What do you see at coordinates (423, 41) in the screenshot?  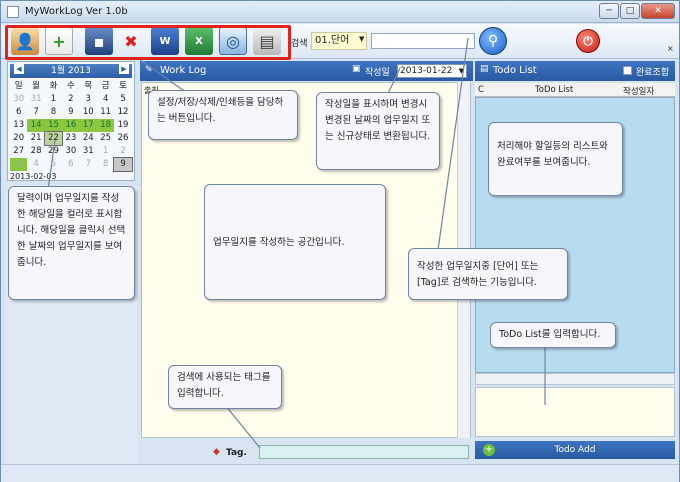 I see `search-input` at bounding box center [423, 41].